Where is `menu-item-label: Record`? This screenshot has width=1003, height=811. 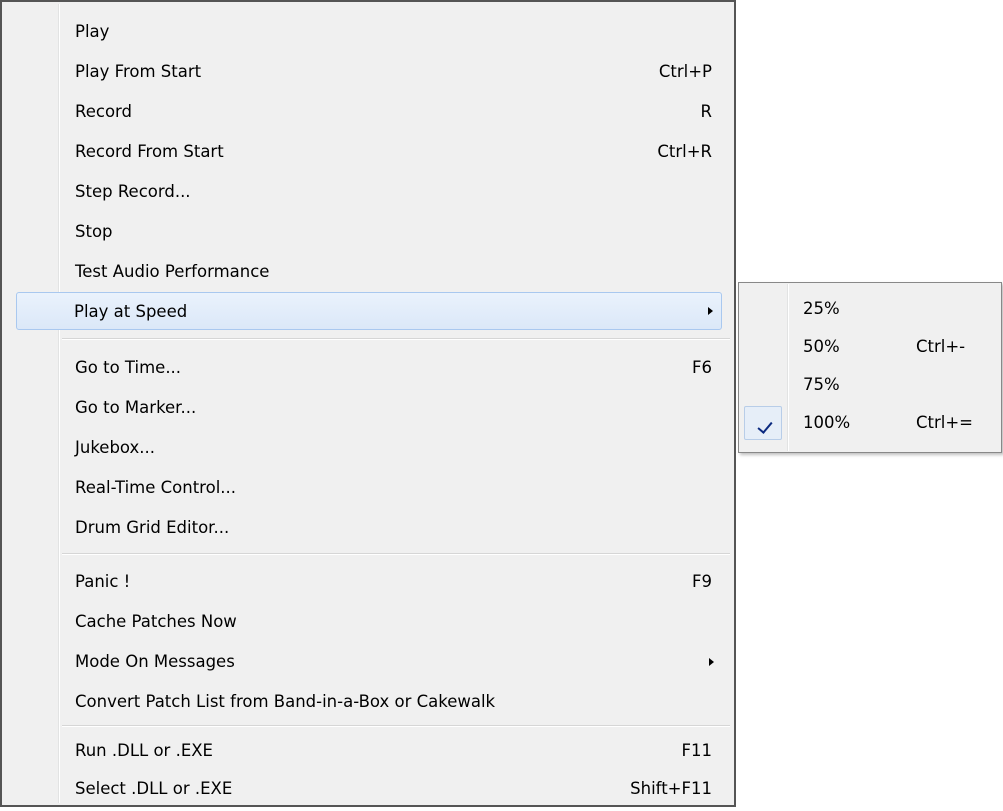
menu-item-label: Record is located at coordinates (104, 111).